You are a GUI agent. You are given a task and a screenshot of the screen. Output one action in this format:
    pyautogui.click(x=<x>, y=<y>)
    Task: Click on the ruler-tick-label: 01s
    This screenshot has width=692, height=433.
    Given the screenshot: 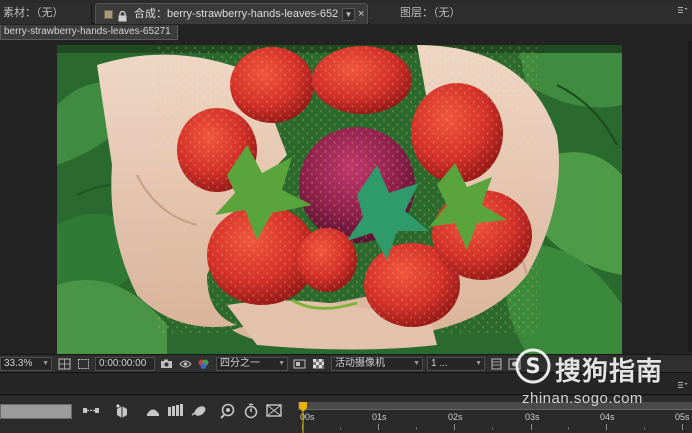 What is the action you would take?
    pyautogui.click(x=379, y=417)
    